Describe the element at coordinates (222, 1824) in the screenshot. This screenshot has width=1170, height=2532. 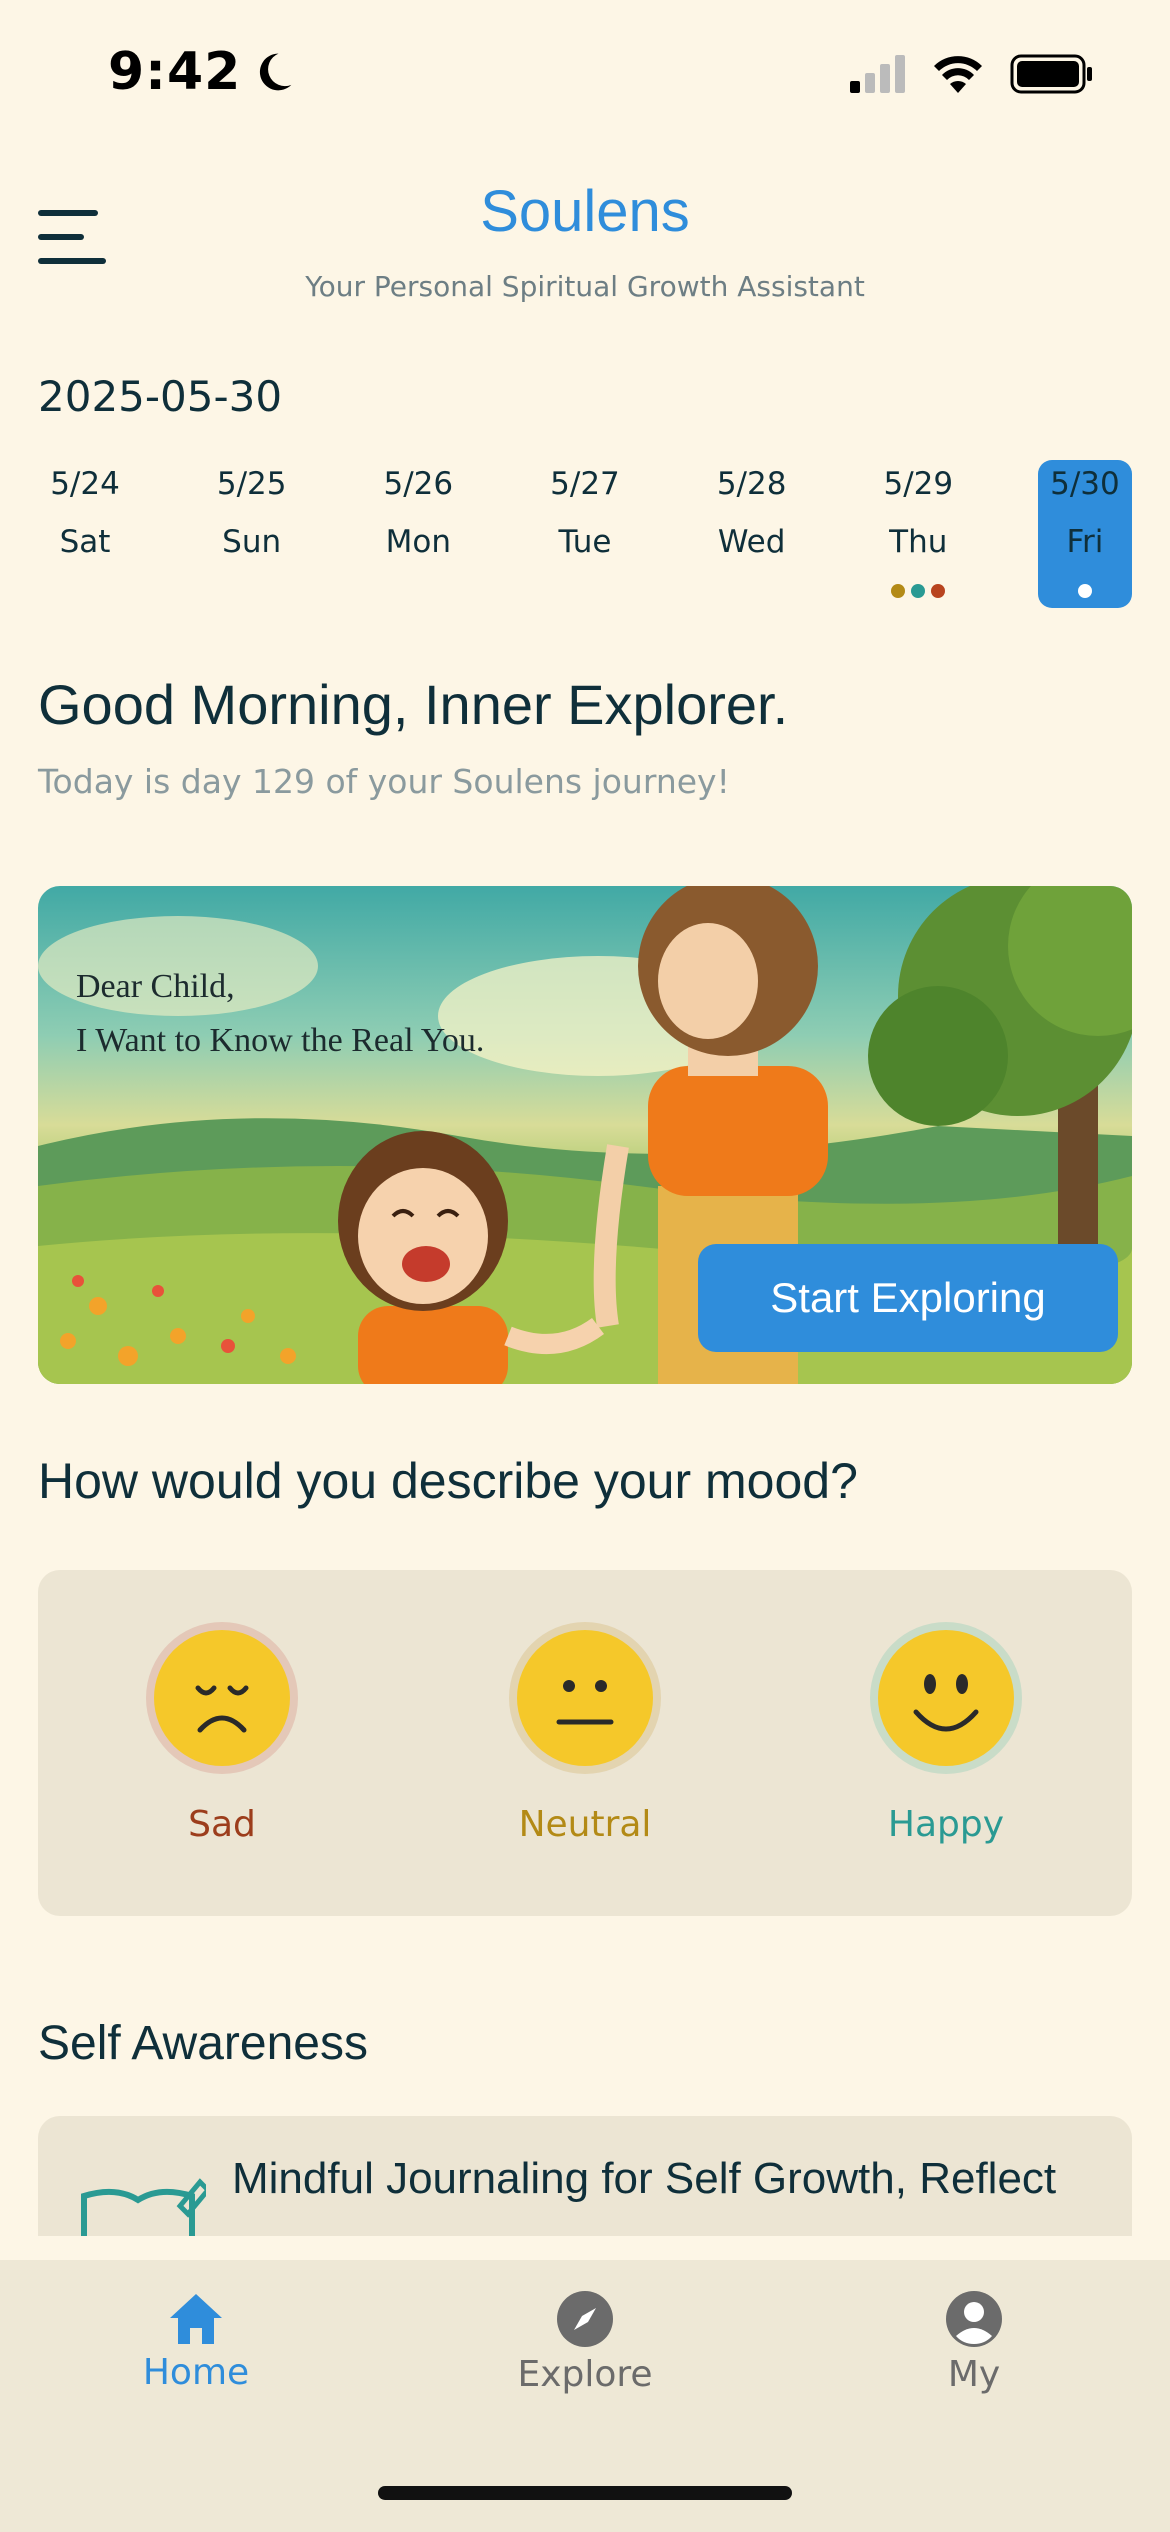
I see `mood-label-sad: Sad` at that location.